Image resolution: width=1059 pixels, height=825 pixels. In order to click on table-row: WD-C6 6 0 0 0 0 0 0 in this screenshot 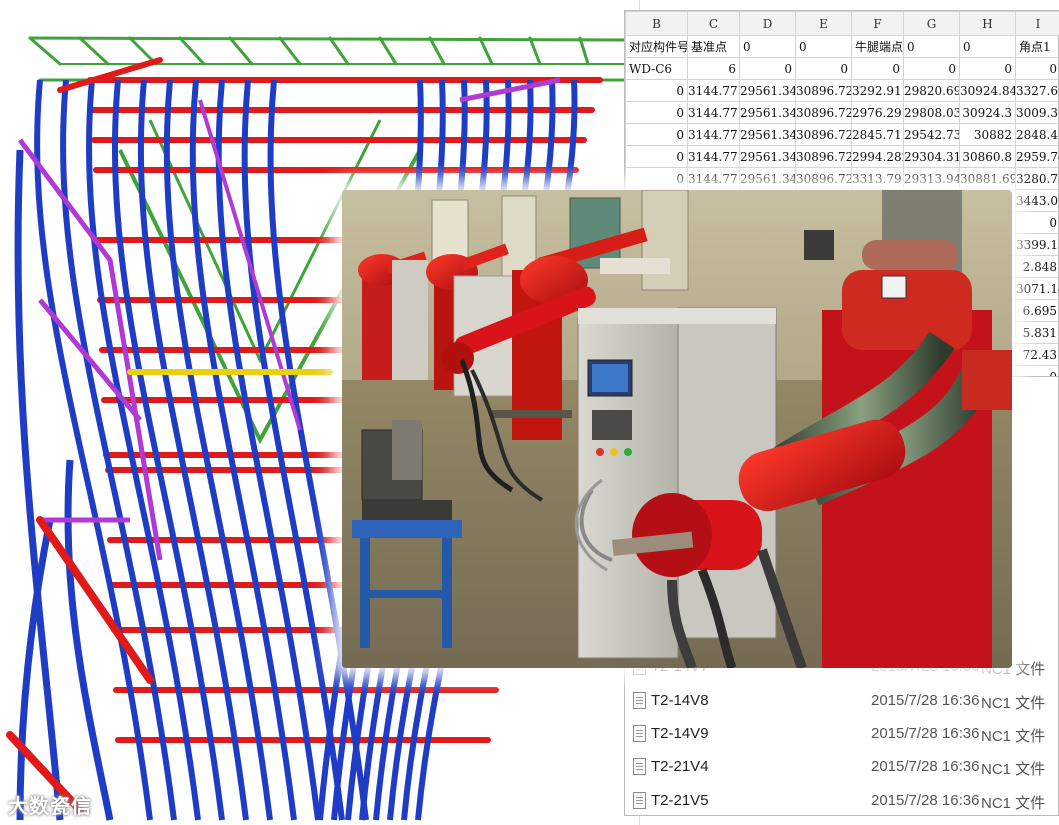, I will do `click(842, 68)`.